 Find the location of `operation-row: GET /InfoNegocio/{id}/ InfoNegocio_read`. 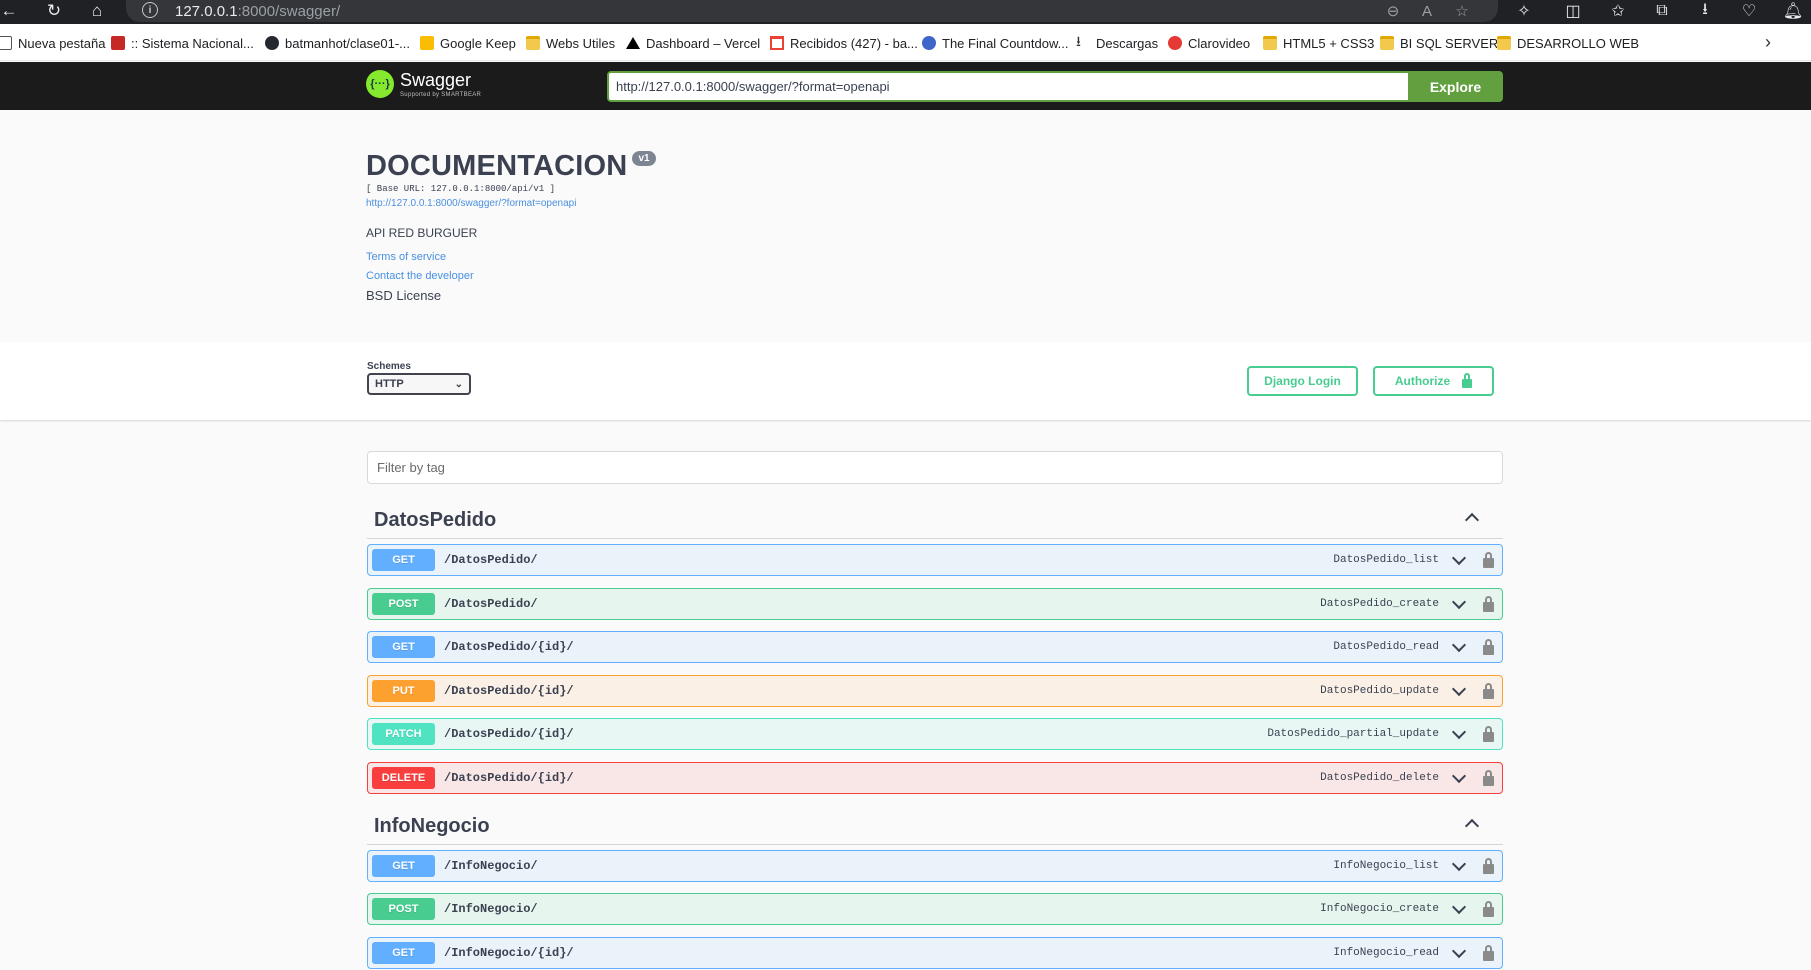

operation-row: GET /InfoNegocio/{id}/ InfoNegocio_read is located at coordinates (935, 953).